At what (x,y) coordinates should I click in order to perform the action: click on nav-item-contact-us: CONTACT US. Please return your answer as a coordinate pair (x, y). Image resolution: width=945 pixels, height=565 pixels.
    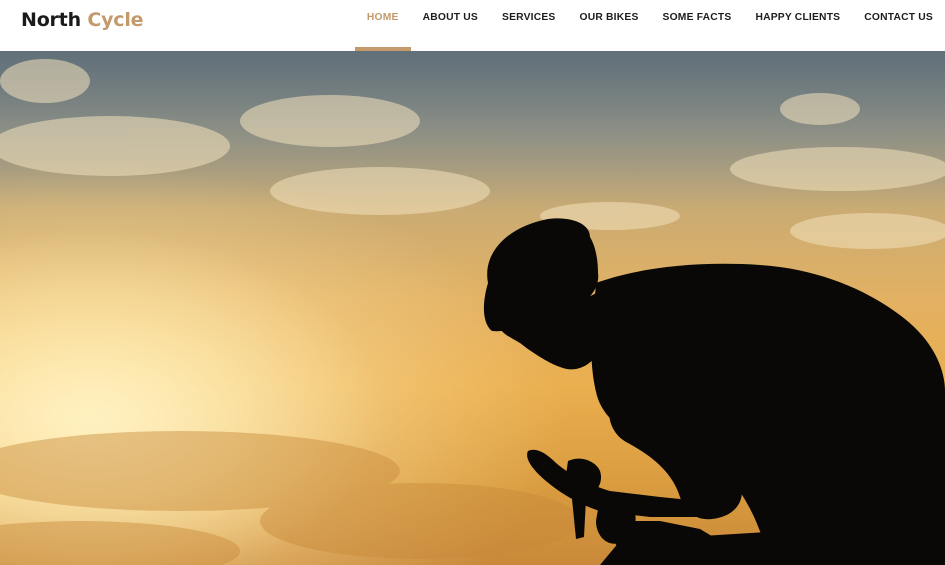
    Looking at the image, I should click on (898, 25).